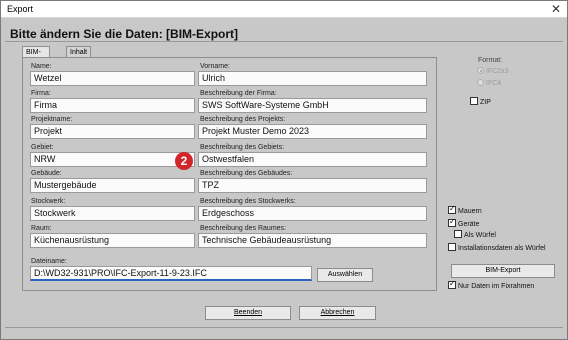 The height and width of the screenshot is (340, 568). I want to click on raum-desc-label: Beschreibung des Raumes:, so click(243, 228).